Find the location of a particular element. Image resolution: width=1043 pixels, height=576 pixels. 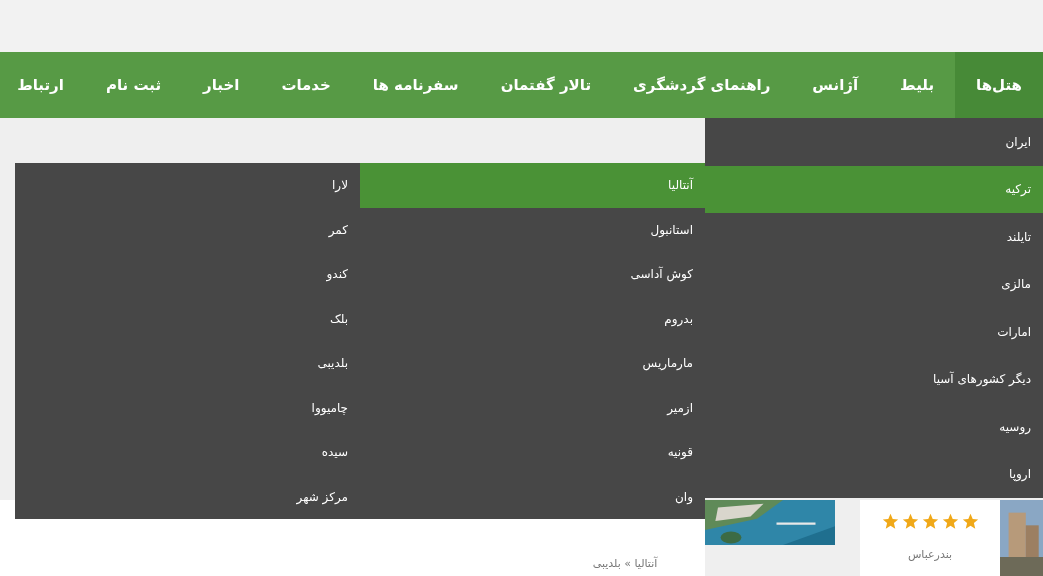

menu-item: ترکیه is located at coordinates (874, 189).